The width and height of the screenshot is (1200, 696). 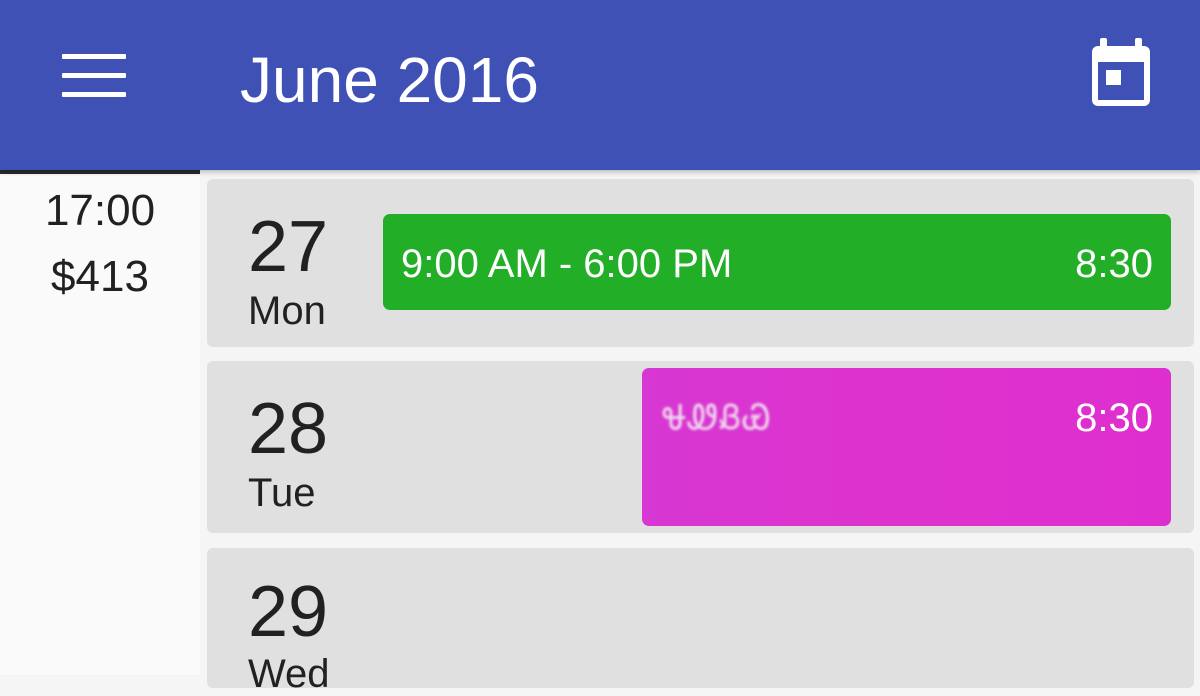 What do you see at coordinates (777, 262) in the screenshot?
I see `shift-event: 9:00 AM - 6:00 PM 8:30` at bounding box center [777, 262].